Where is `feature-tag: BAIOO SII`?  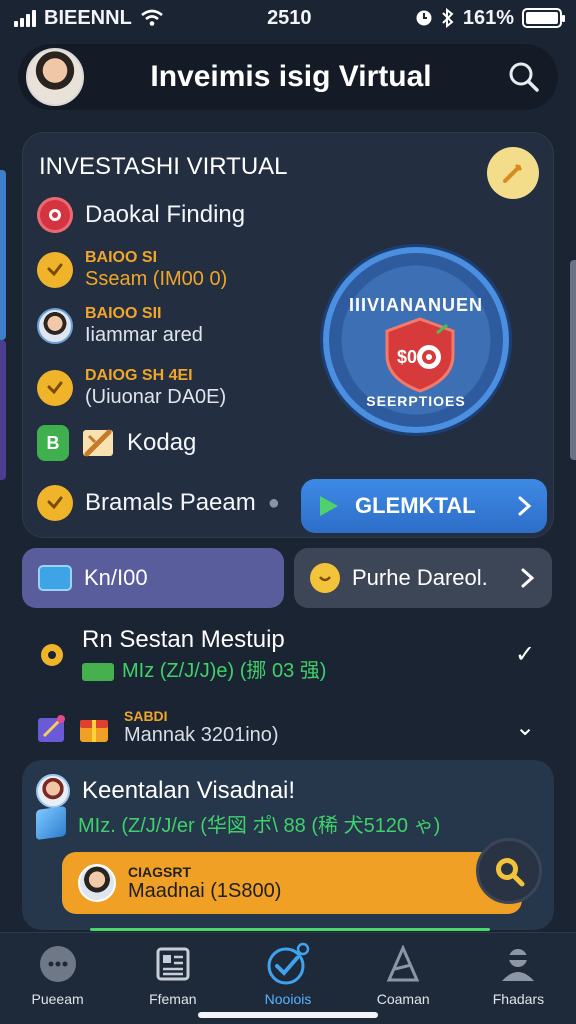
feature-tag: BAIOO SII is located at coordinates (123, 313).